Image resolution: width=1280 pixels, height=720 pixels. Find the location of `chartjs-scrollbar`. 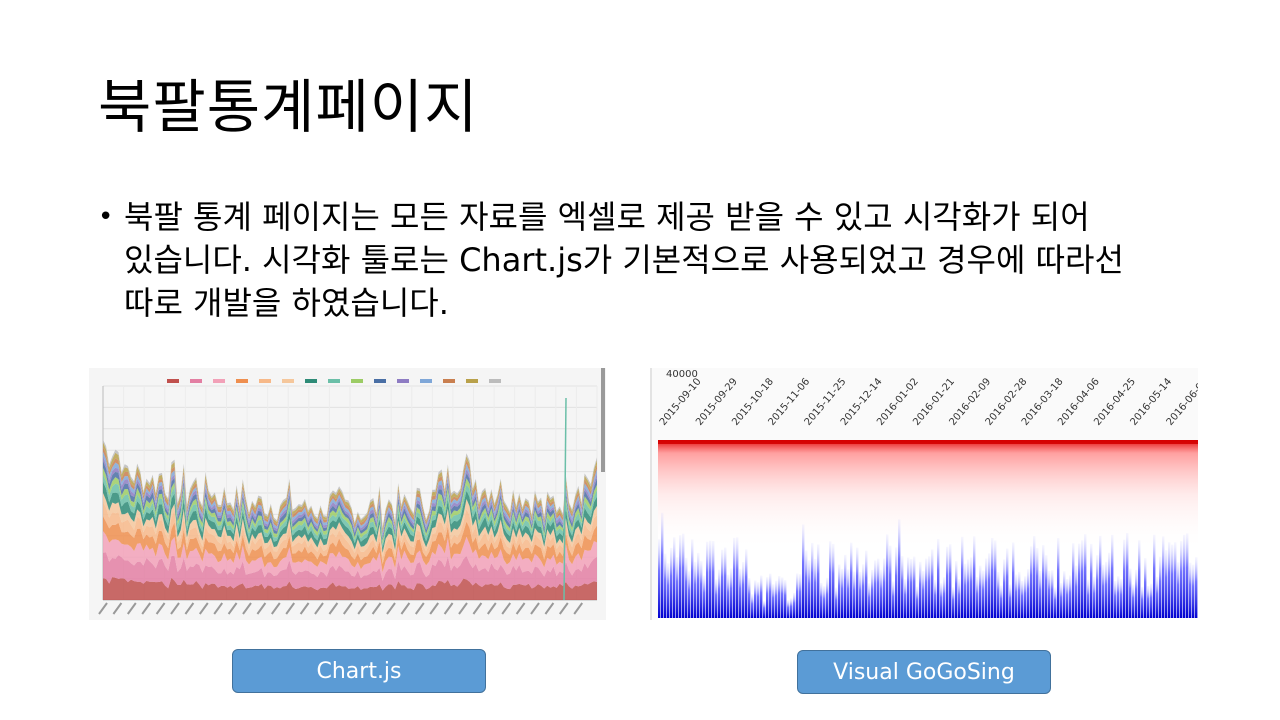

chartjs-scrollbar is located at coordinates (603, 420).